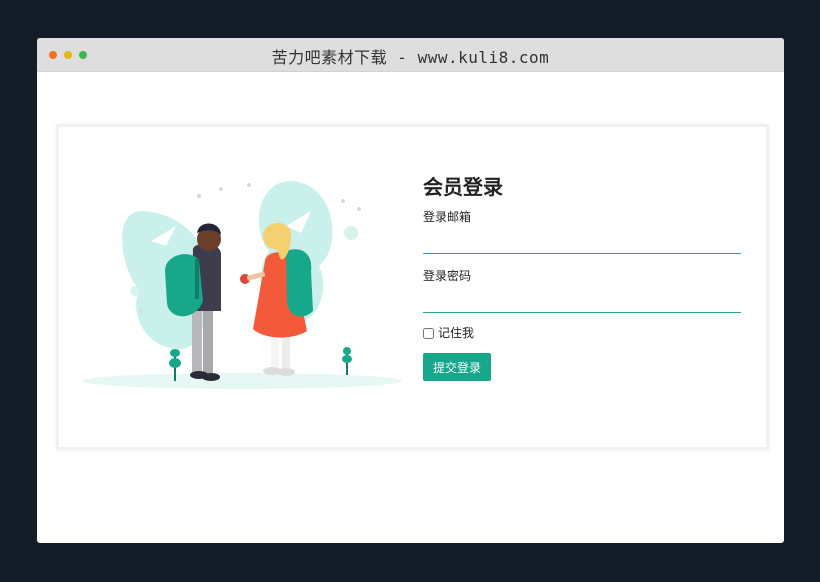  What do you see at coordinates (242, 284) in the screenshot?
I see `children-backpack-illustration` at bounding box center [242, 284].